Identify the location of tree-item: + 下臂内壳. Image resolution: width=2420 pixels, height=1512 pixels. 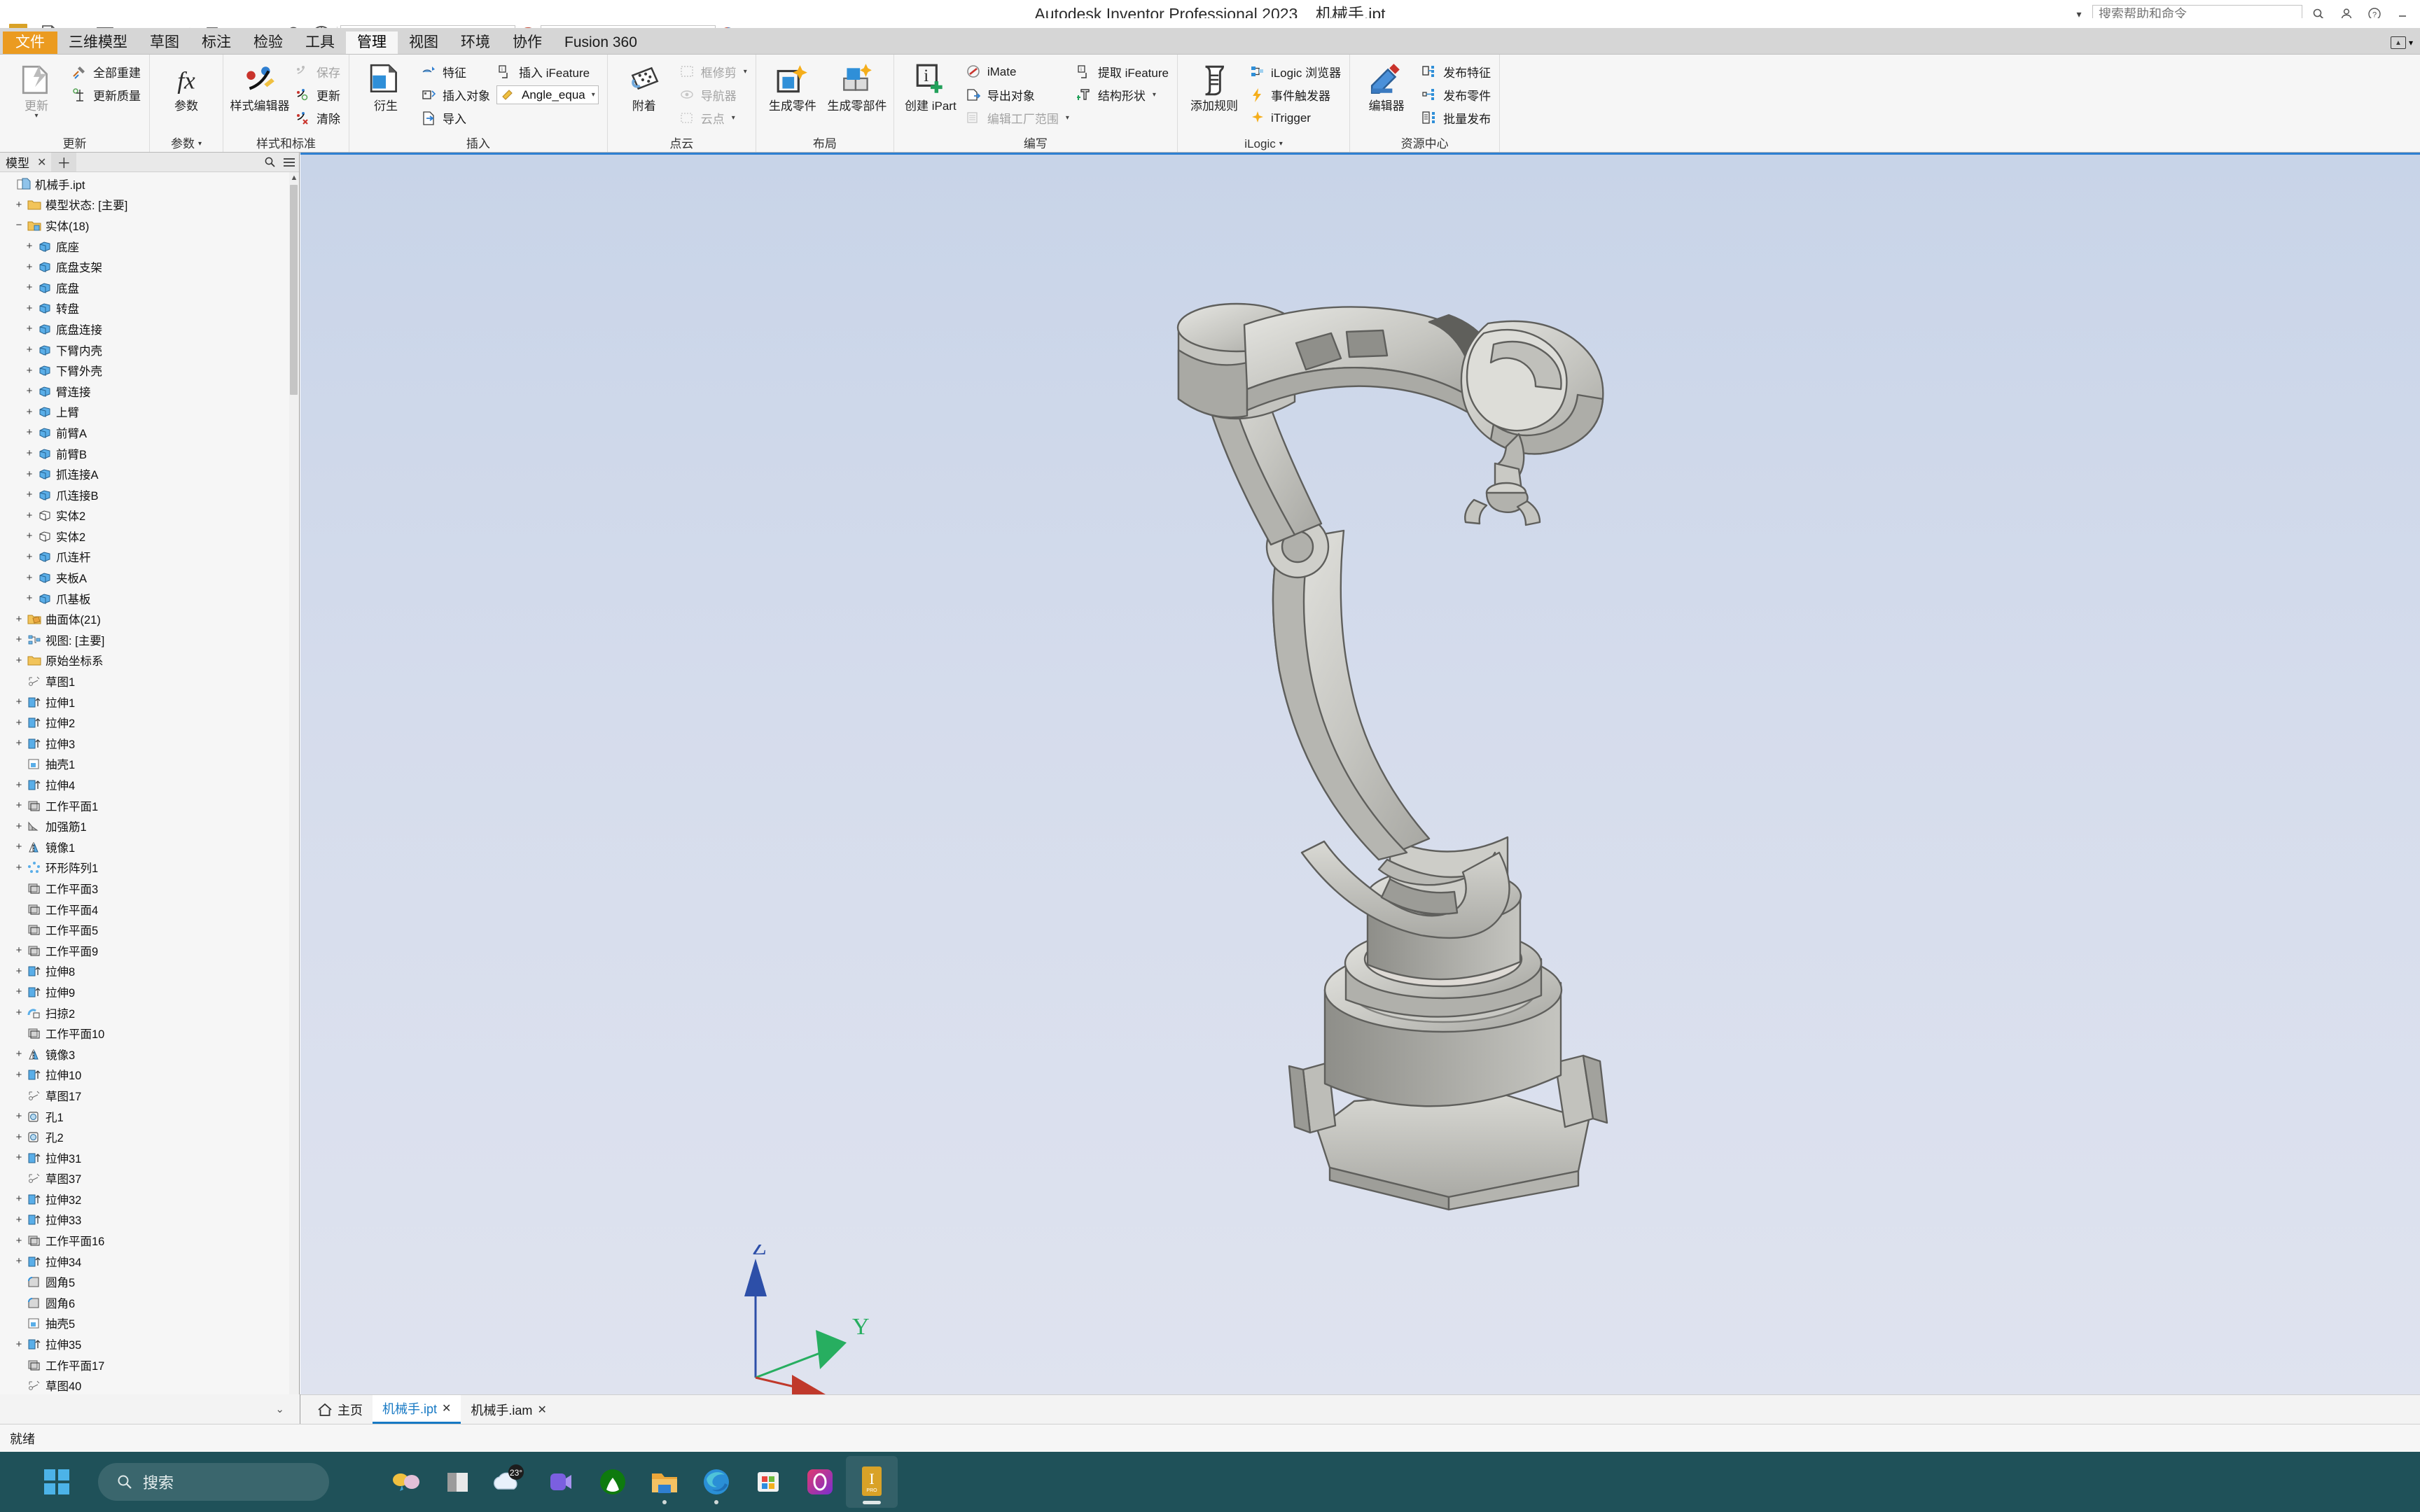
(149, 350).